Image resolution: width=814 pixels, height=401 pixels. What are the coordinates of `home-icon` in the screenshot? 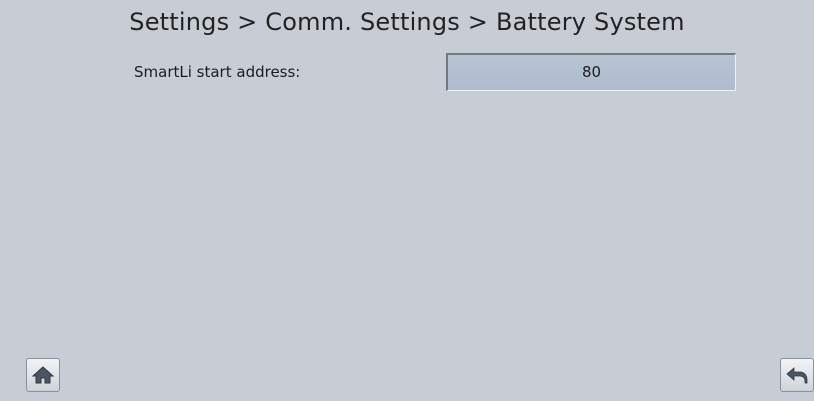 It's located at (43, 375).